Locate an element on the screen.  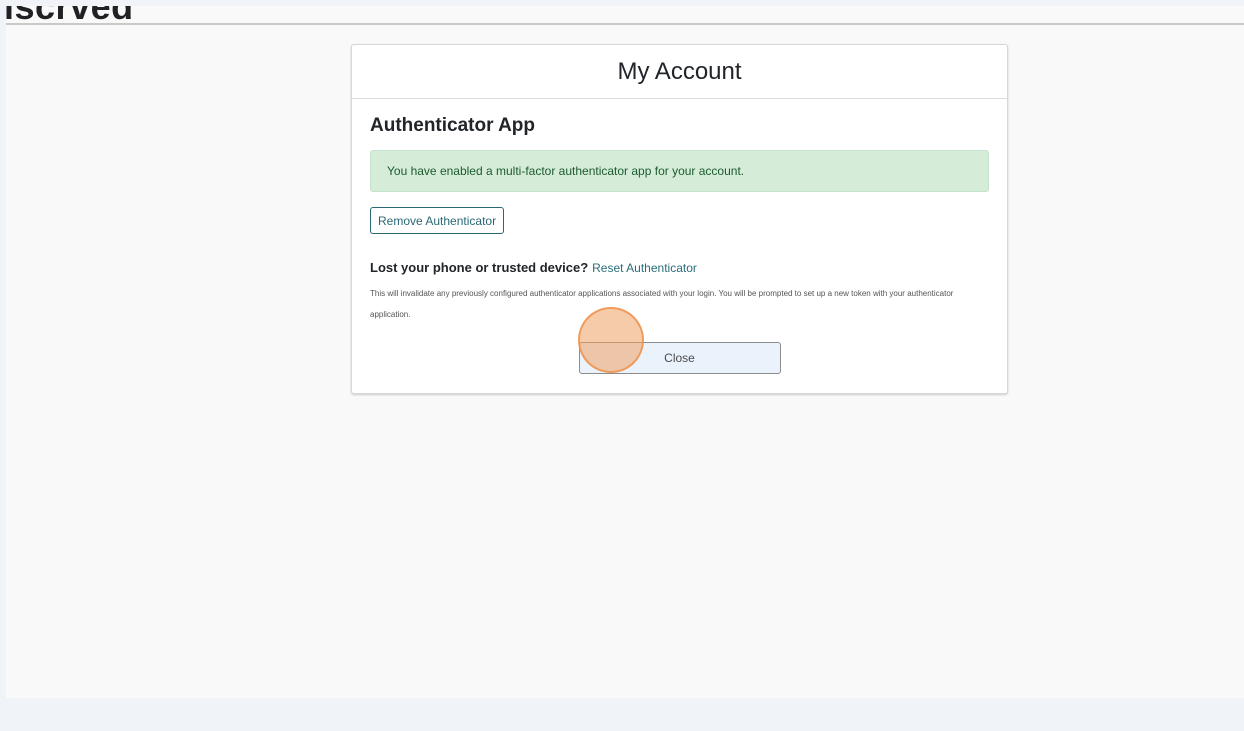
modal-title: My Account is located at coordinates (679, 71).